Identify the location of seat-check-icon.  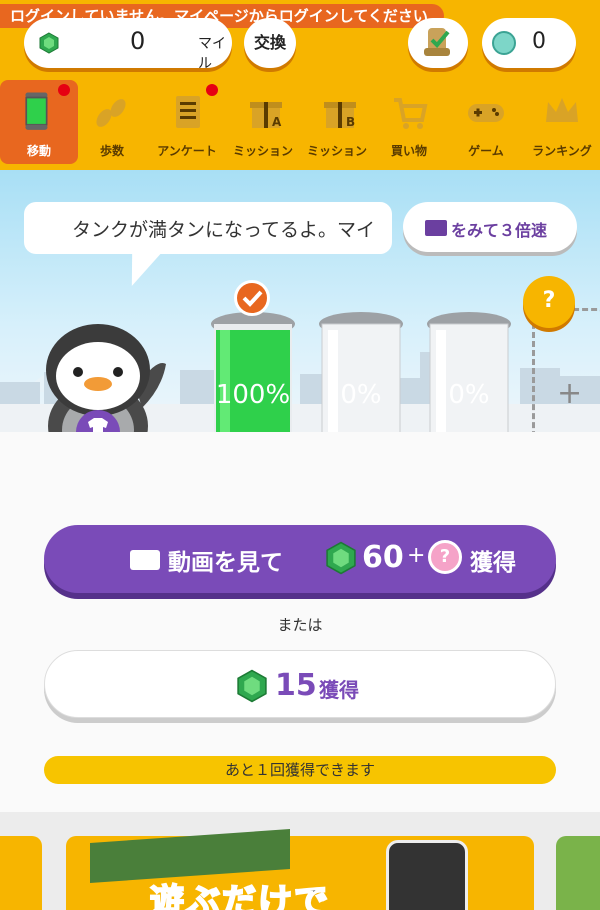
(437, 42).